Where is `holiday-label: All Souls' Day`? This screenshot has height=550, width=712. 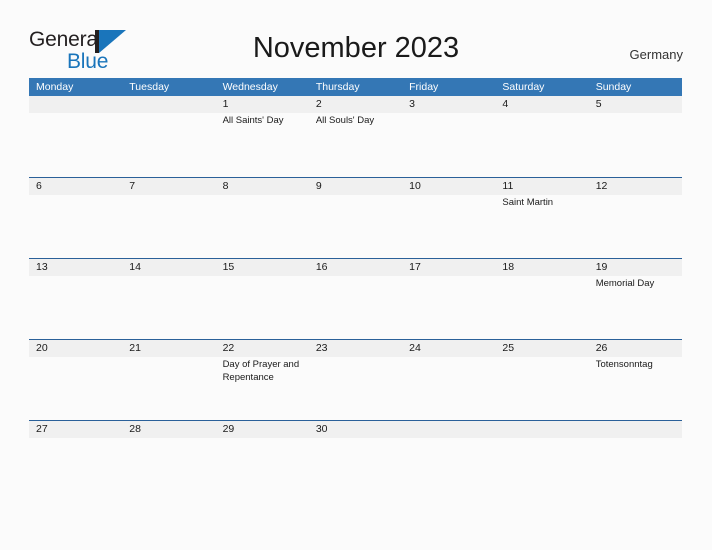 holiday-label: All Souls' Day is located at coordinates (345, 120).